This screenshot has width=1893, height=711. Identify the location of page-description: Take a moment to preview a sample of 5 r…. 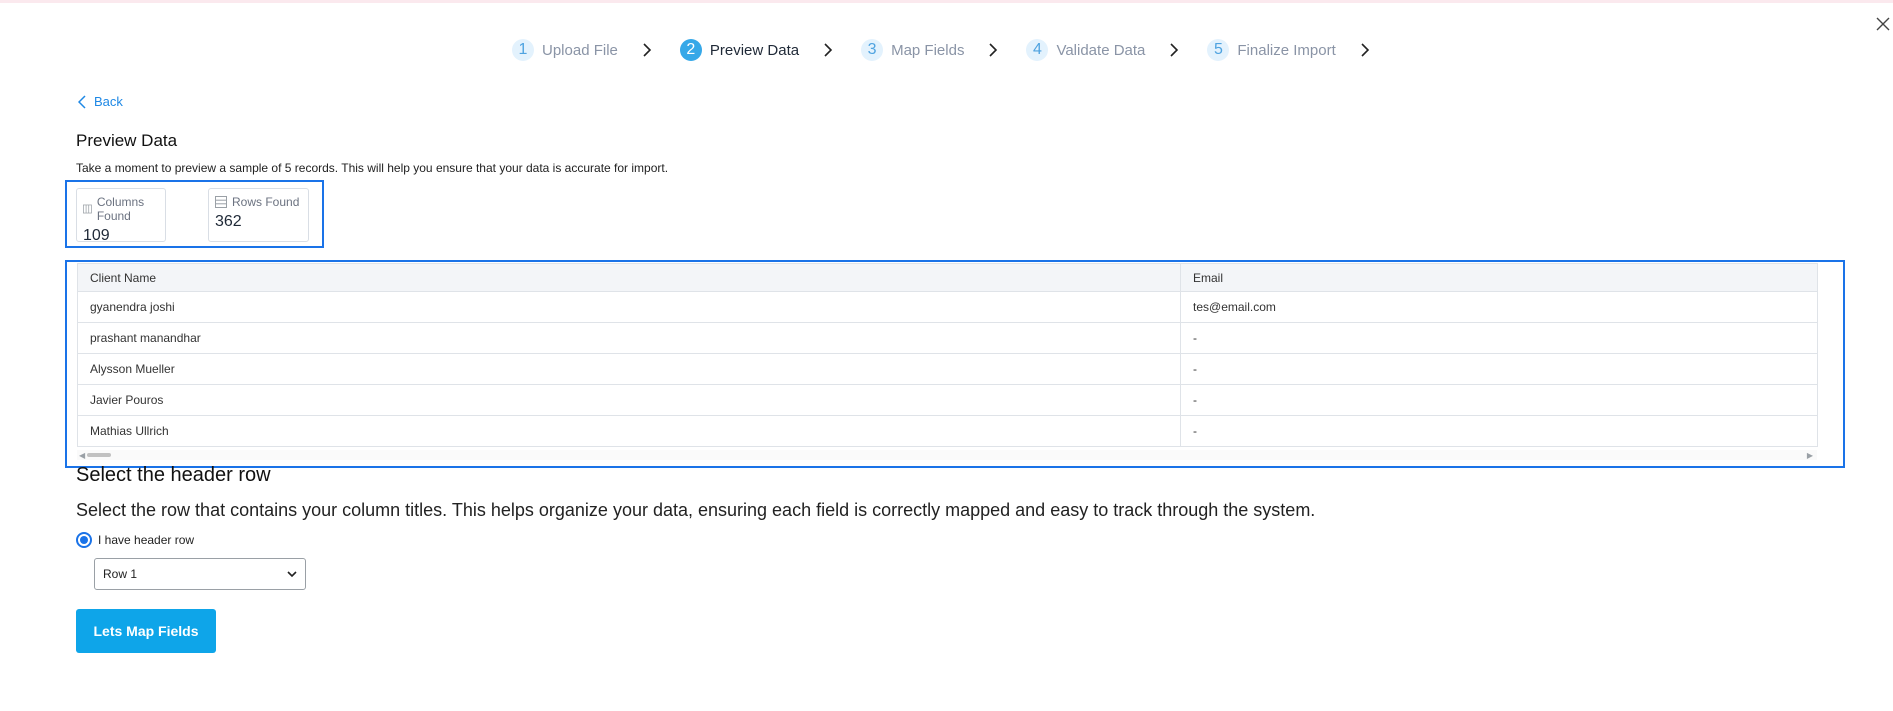
(372, 168).